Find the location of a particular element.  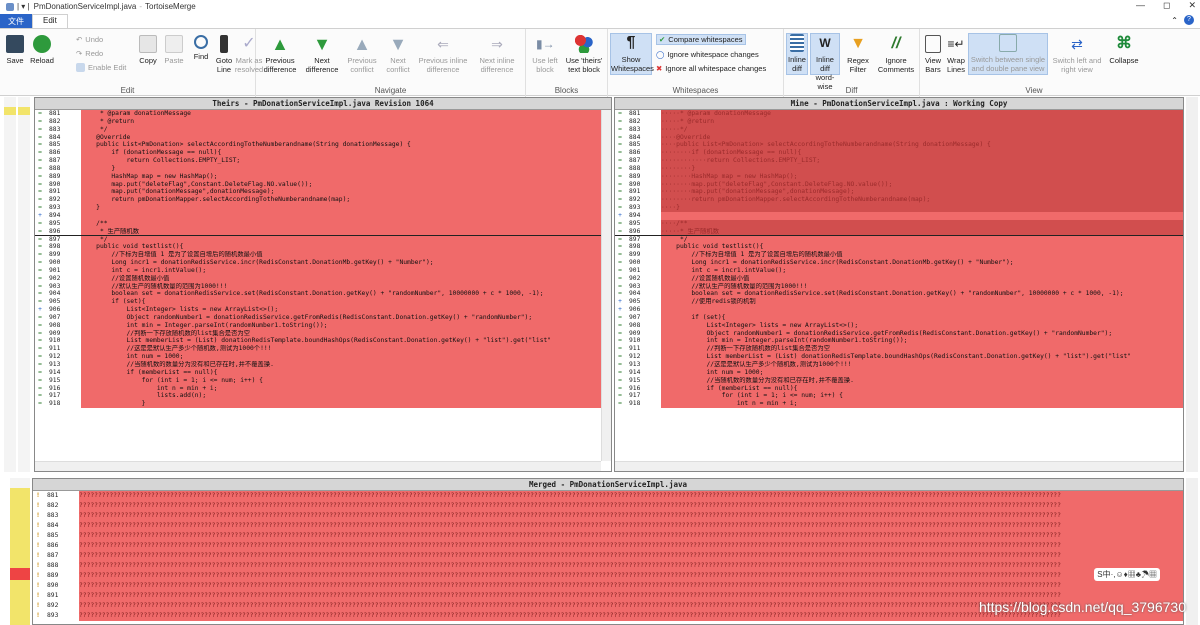

inline-diff-button: Inline diff is located at coordinates (797, 54).